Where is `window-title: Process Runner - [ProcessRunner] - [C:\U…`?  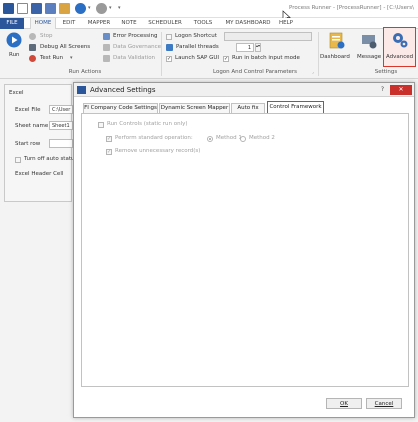
window-title: Process Runner - [ProcessRunner] - [C:\U… is located at coordinates (351, 8).